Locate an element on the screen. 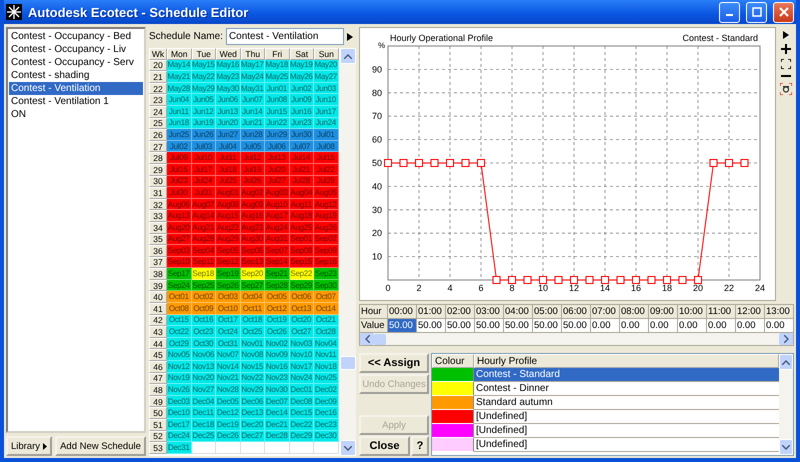 The height and width of the screenshot is (462, 800). day-cell: Jul25 is located at coordinates (228, 182).